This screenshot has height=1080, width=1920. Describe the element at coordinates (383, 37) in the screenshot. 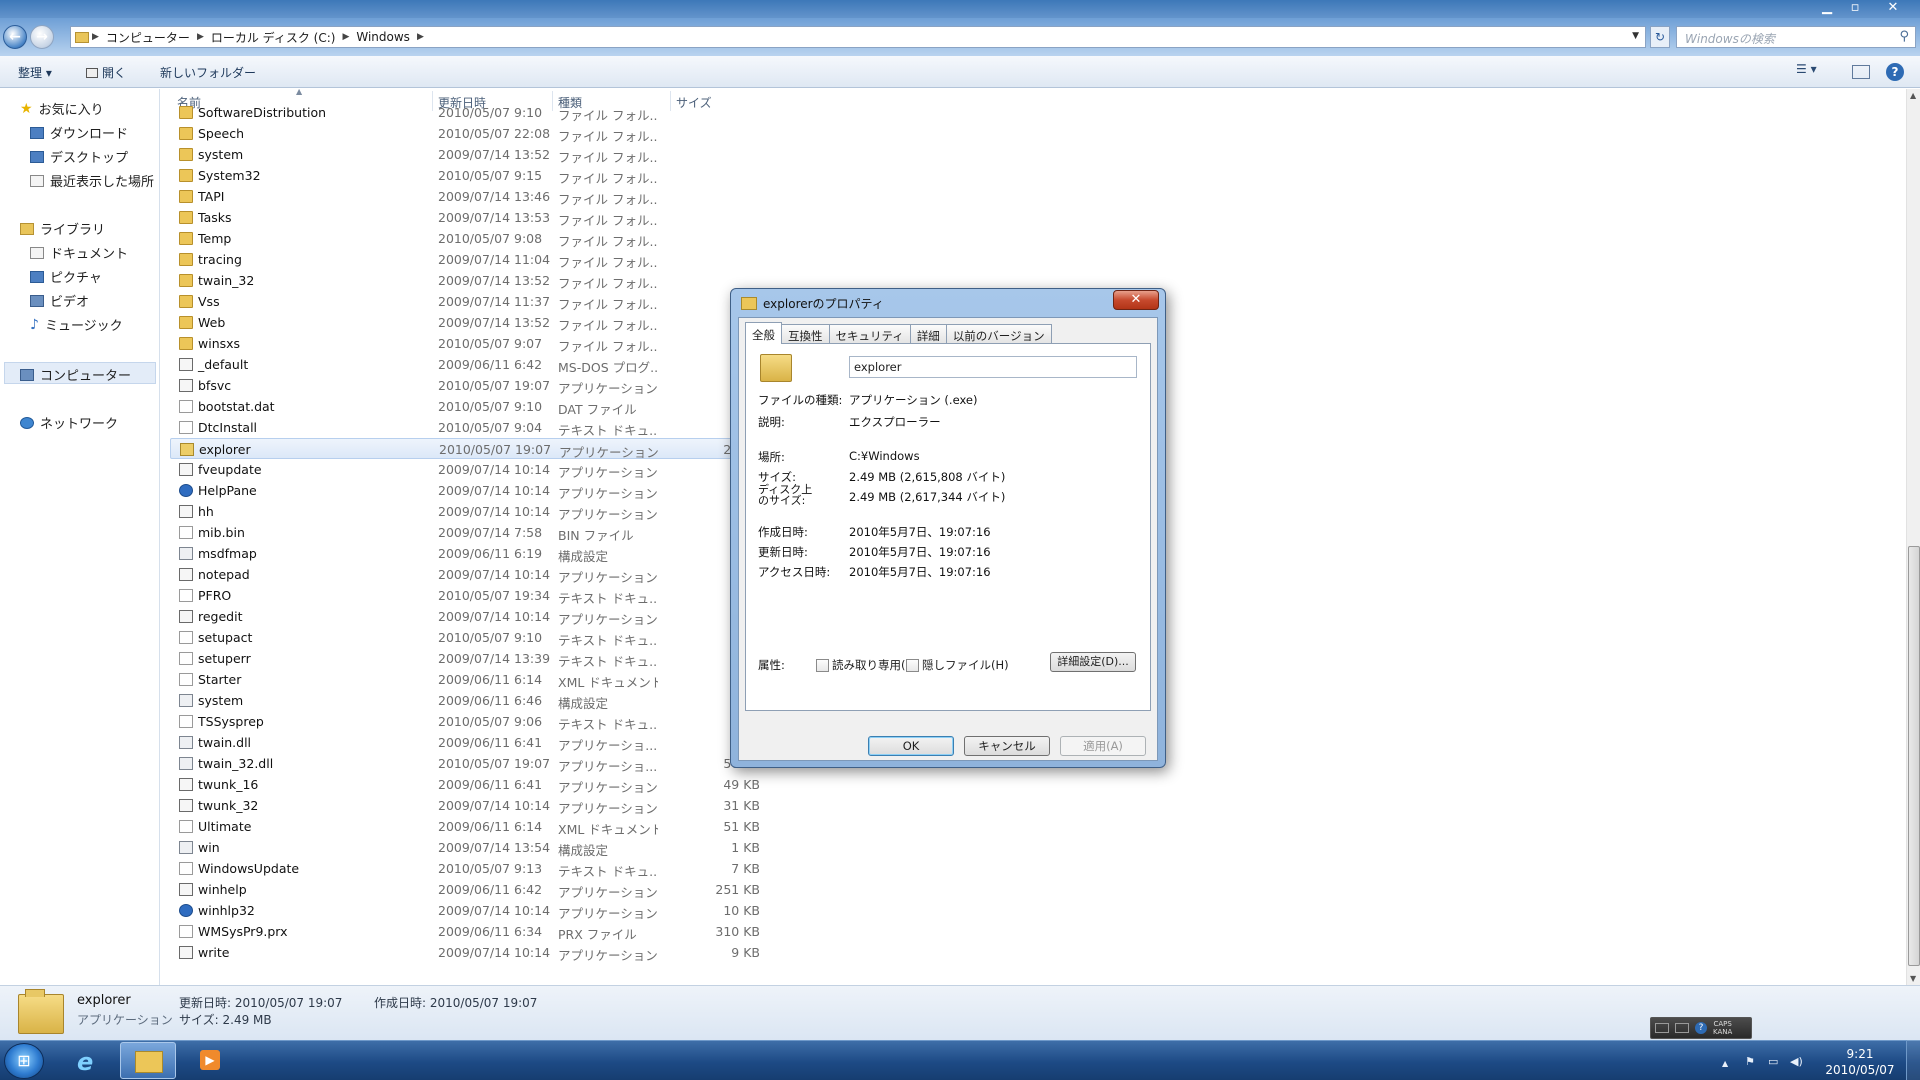

I see `breadcrumb-windows: Windows` at that location.